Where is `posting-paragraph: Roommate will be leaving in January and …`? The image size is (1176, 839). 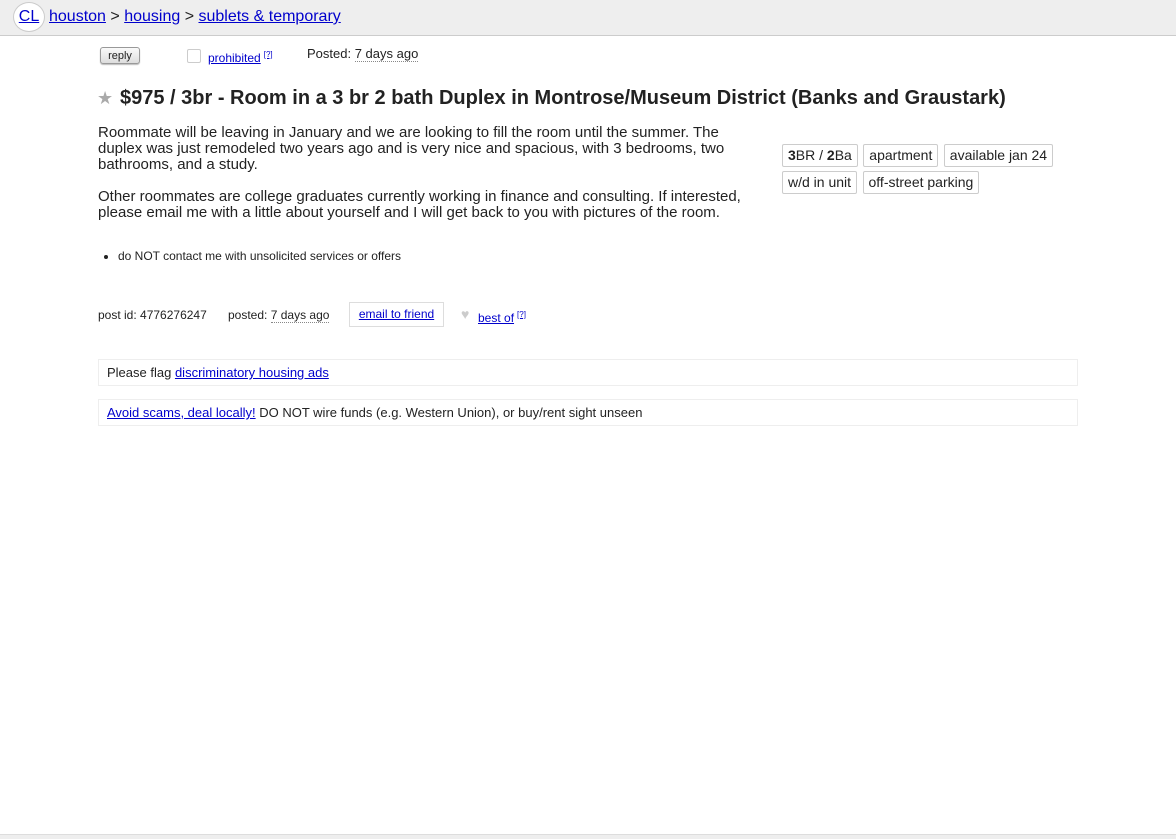
posting-paragraph: Roommate will be leaving in January and … is located at coordinates (411, 148).